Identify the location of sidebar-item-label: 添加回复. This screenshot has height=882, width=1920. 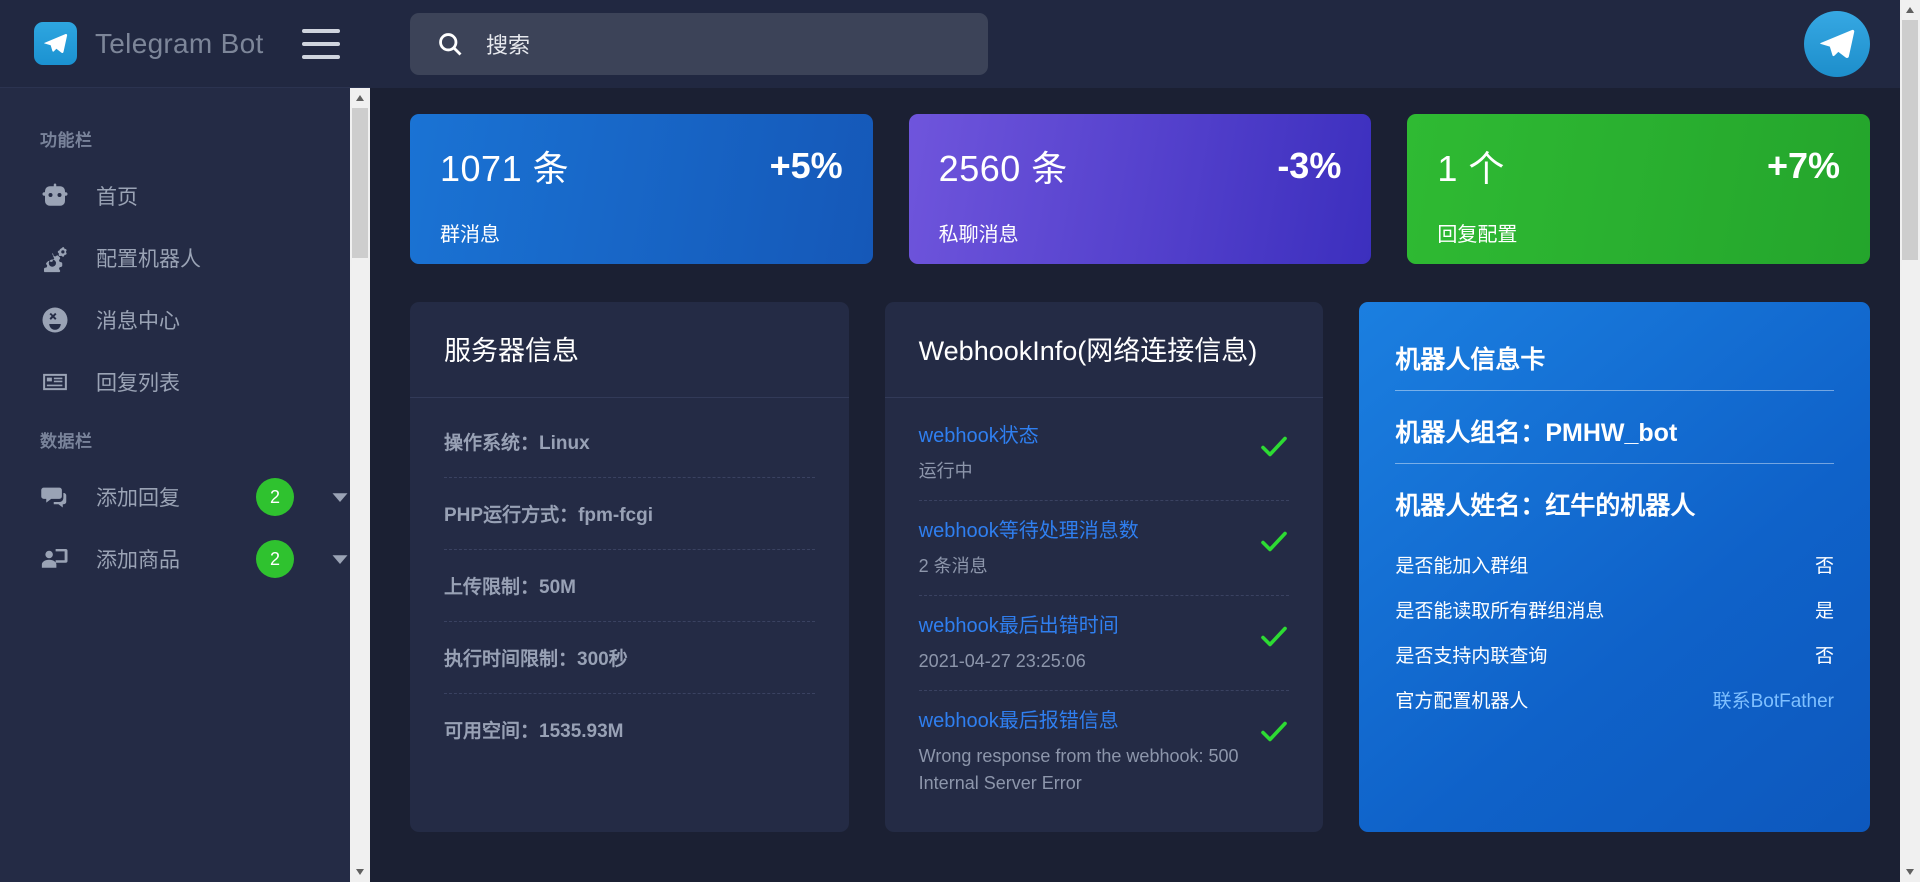
(138, 498).